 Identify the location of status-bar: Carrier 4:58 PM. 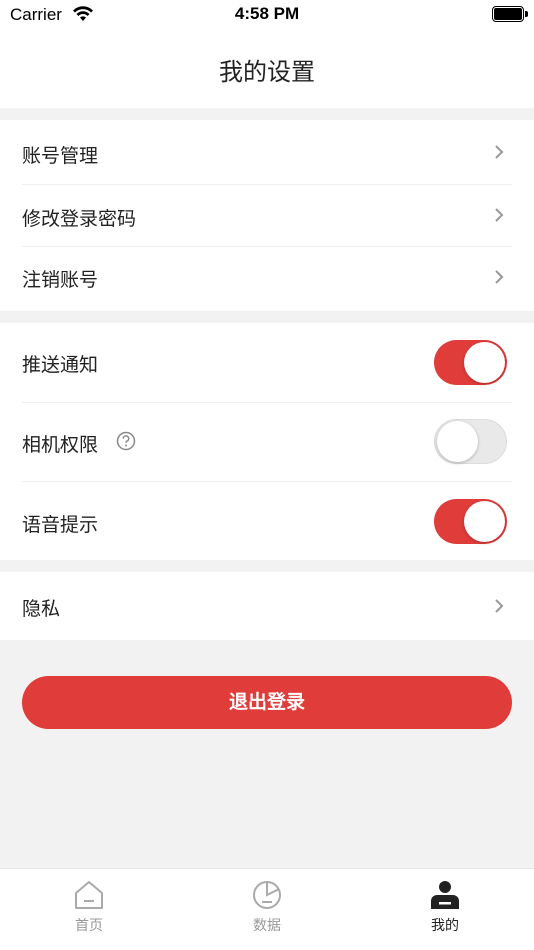
(267, 15).